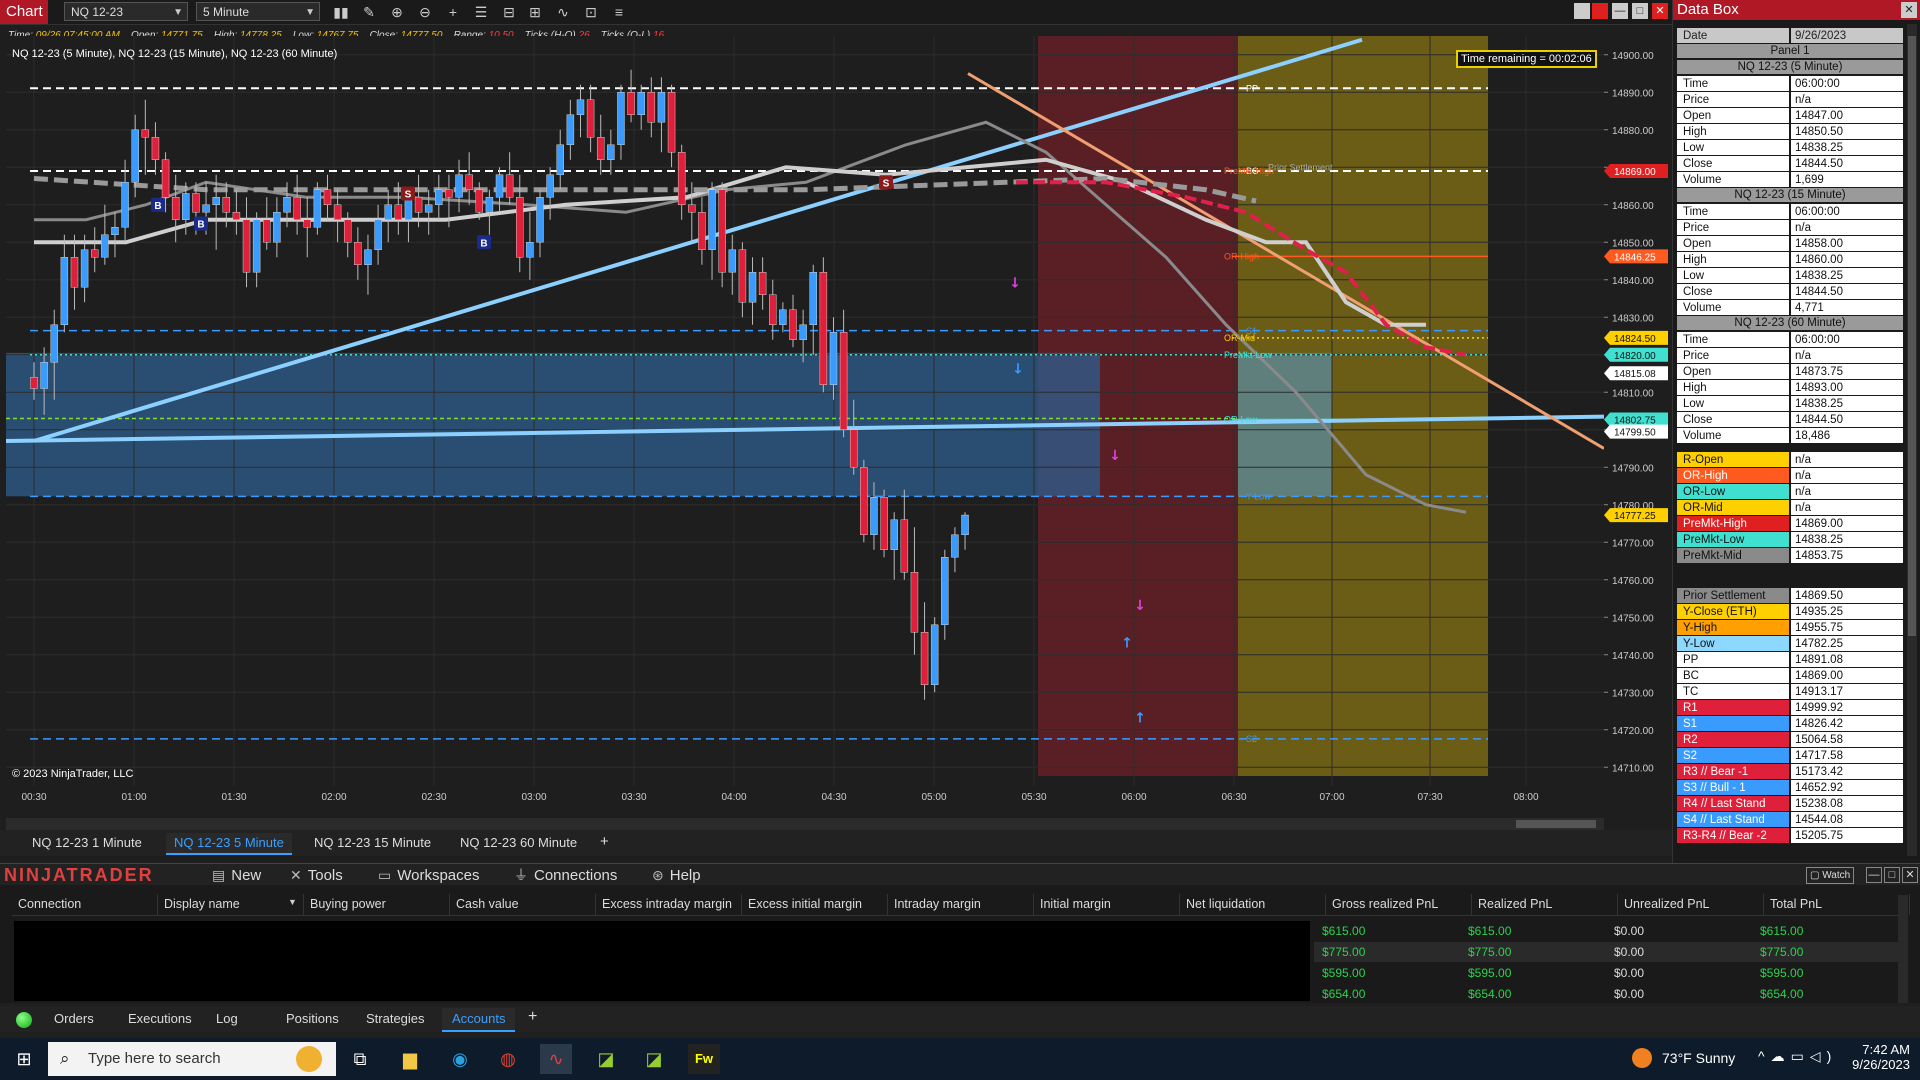 The image size is (1920, 1080). I want to click on task-view-icon: ⧉, so click(360, 1059).